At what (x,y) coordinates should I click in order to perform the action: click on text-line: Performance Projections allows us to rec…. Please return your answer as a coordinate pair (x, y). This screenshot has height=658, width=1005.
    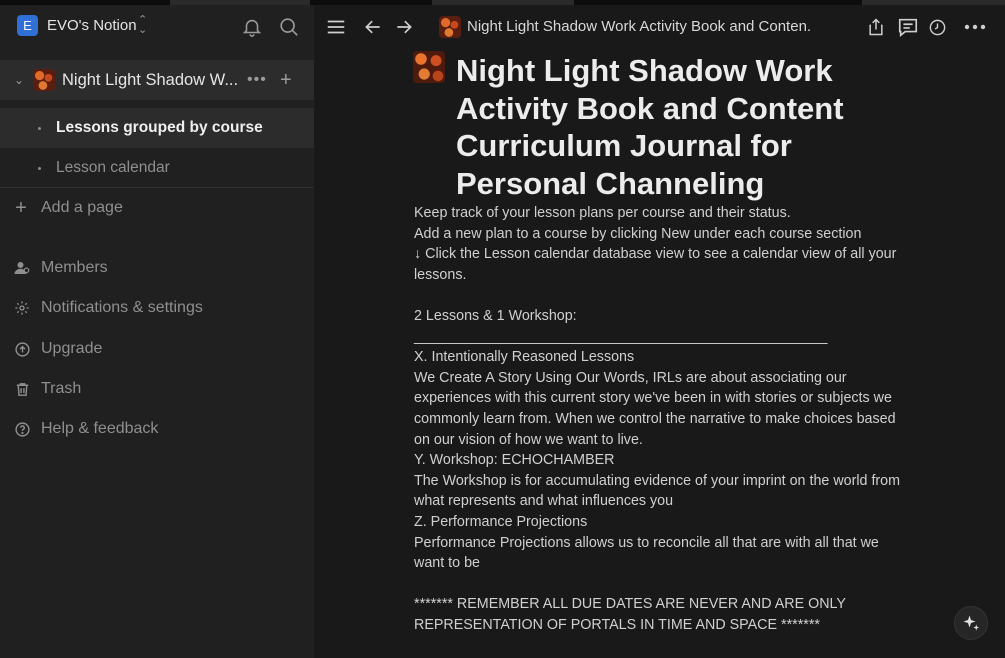
    Looking at the image, I should click on (646, 542).